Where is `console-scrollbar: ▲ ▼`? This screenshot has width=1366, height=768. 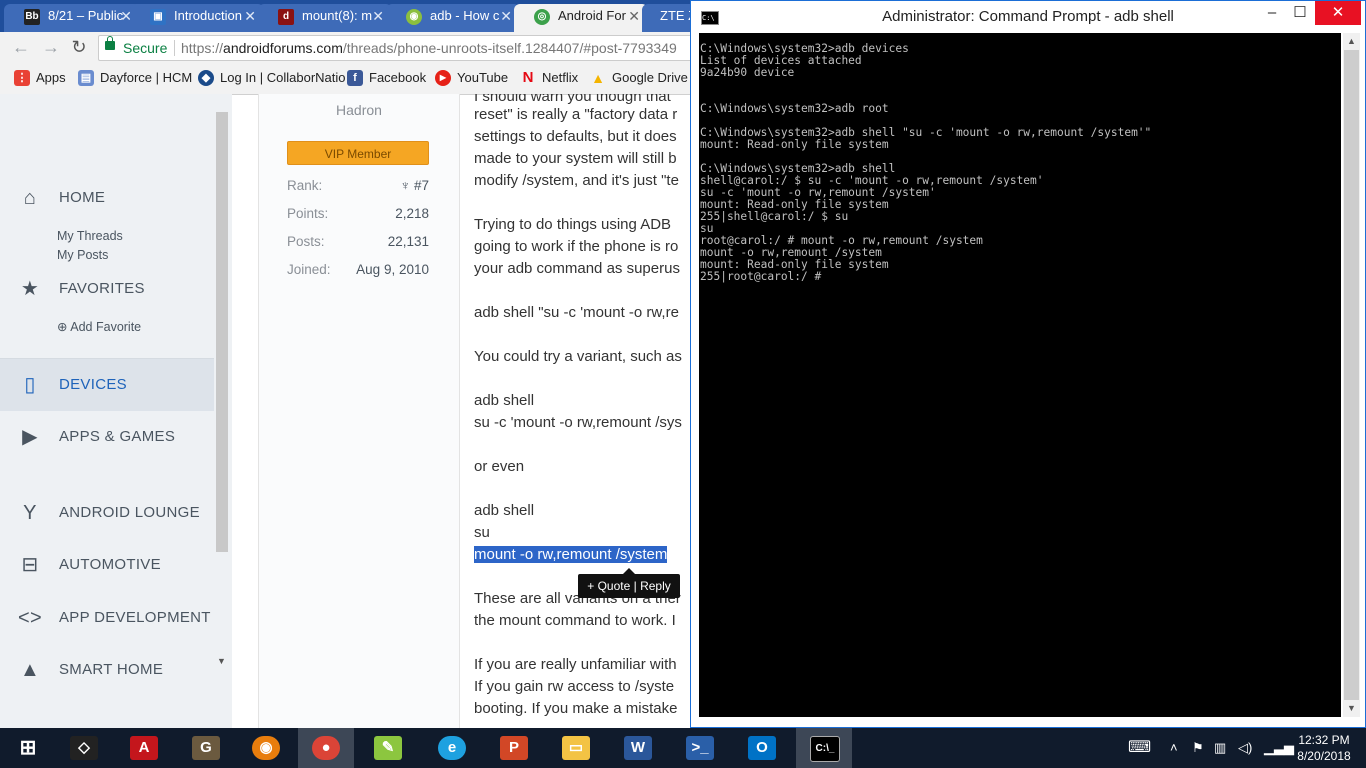 console-scrollbar: ▲ ▼ is located at coordinates (1351, 375).